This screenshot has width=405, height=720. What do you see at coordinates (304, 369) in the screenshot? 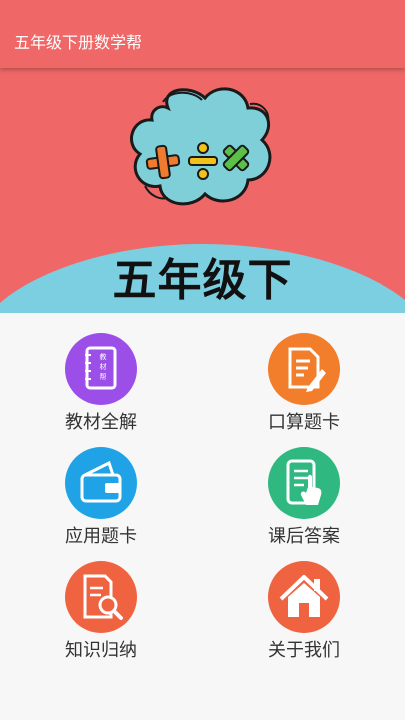
I see `document-edit-icon` at bounding box center [304, 369].